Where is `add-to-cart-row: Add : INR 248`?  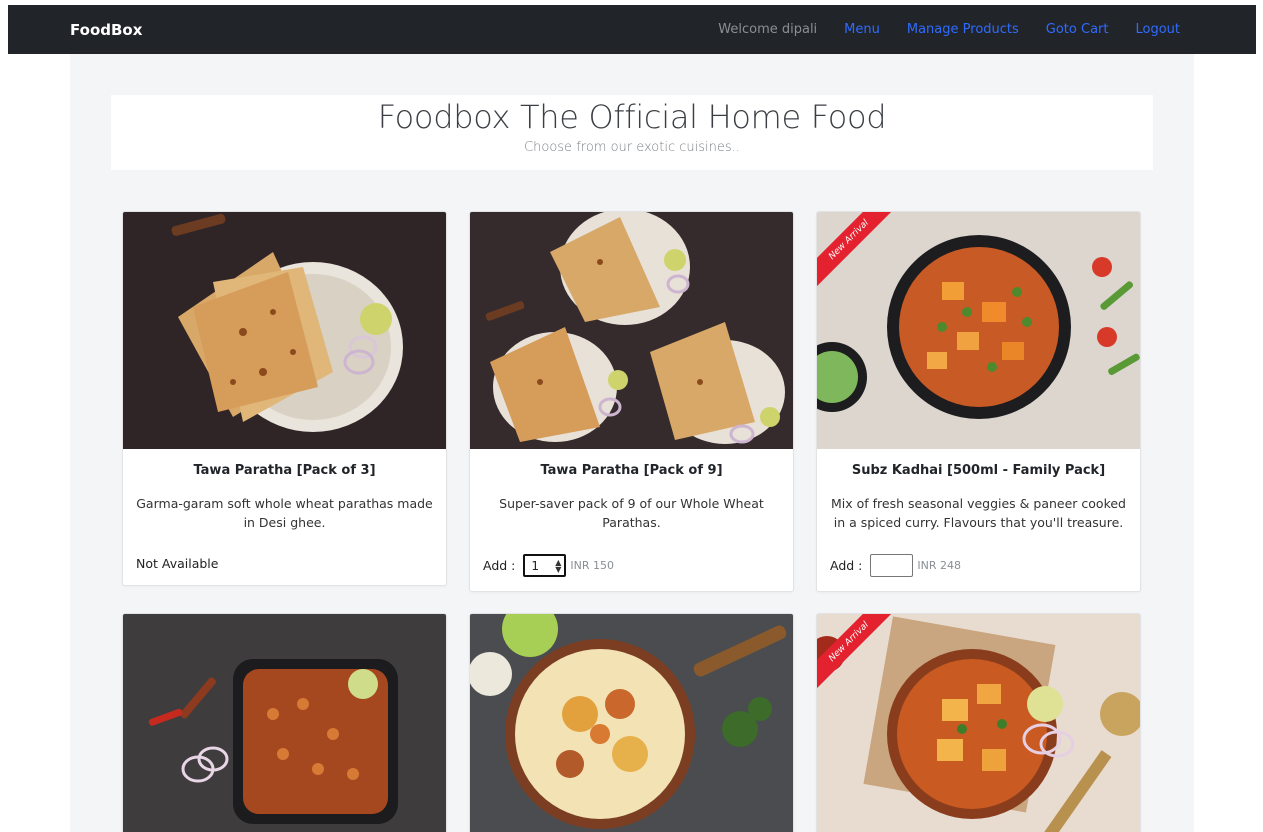
add-to-cart-row: Add : INR 248 is located at coordinates (895, 565).